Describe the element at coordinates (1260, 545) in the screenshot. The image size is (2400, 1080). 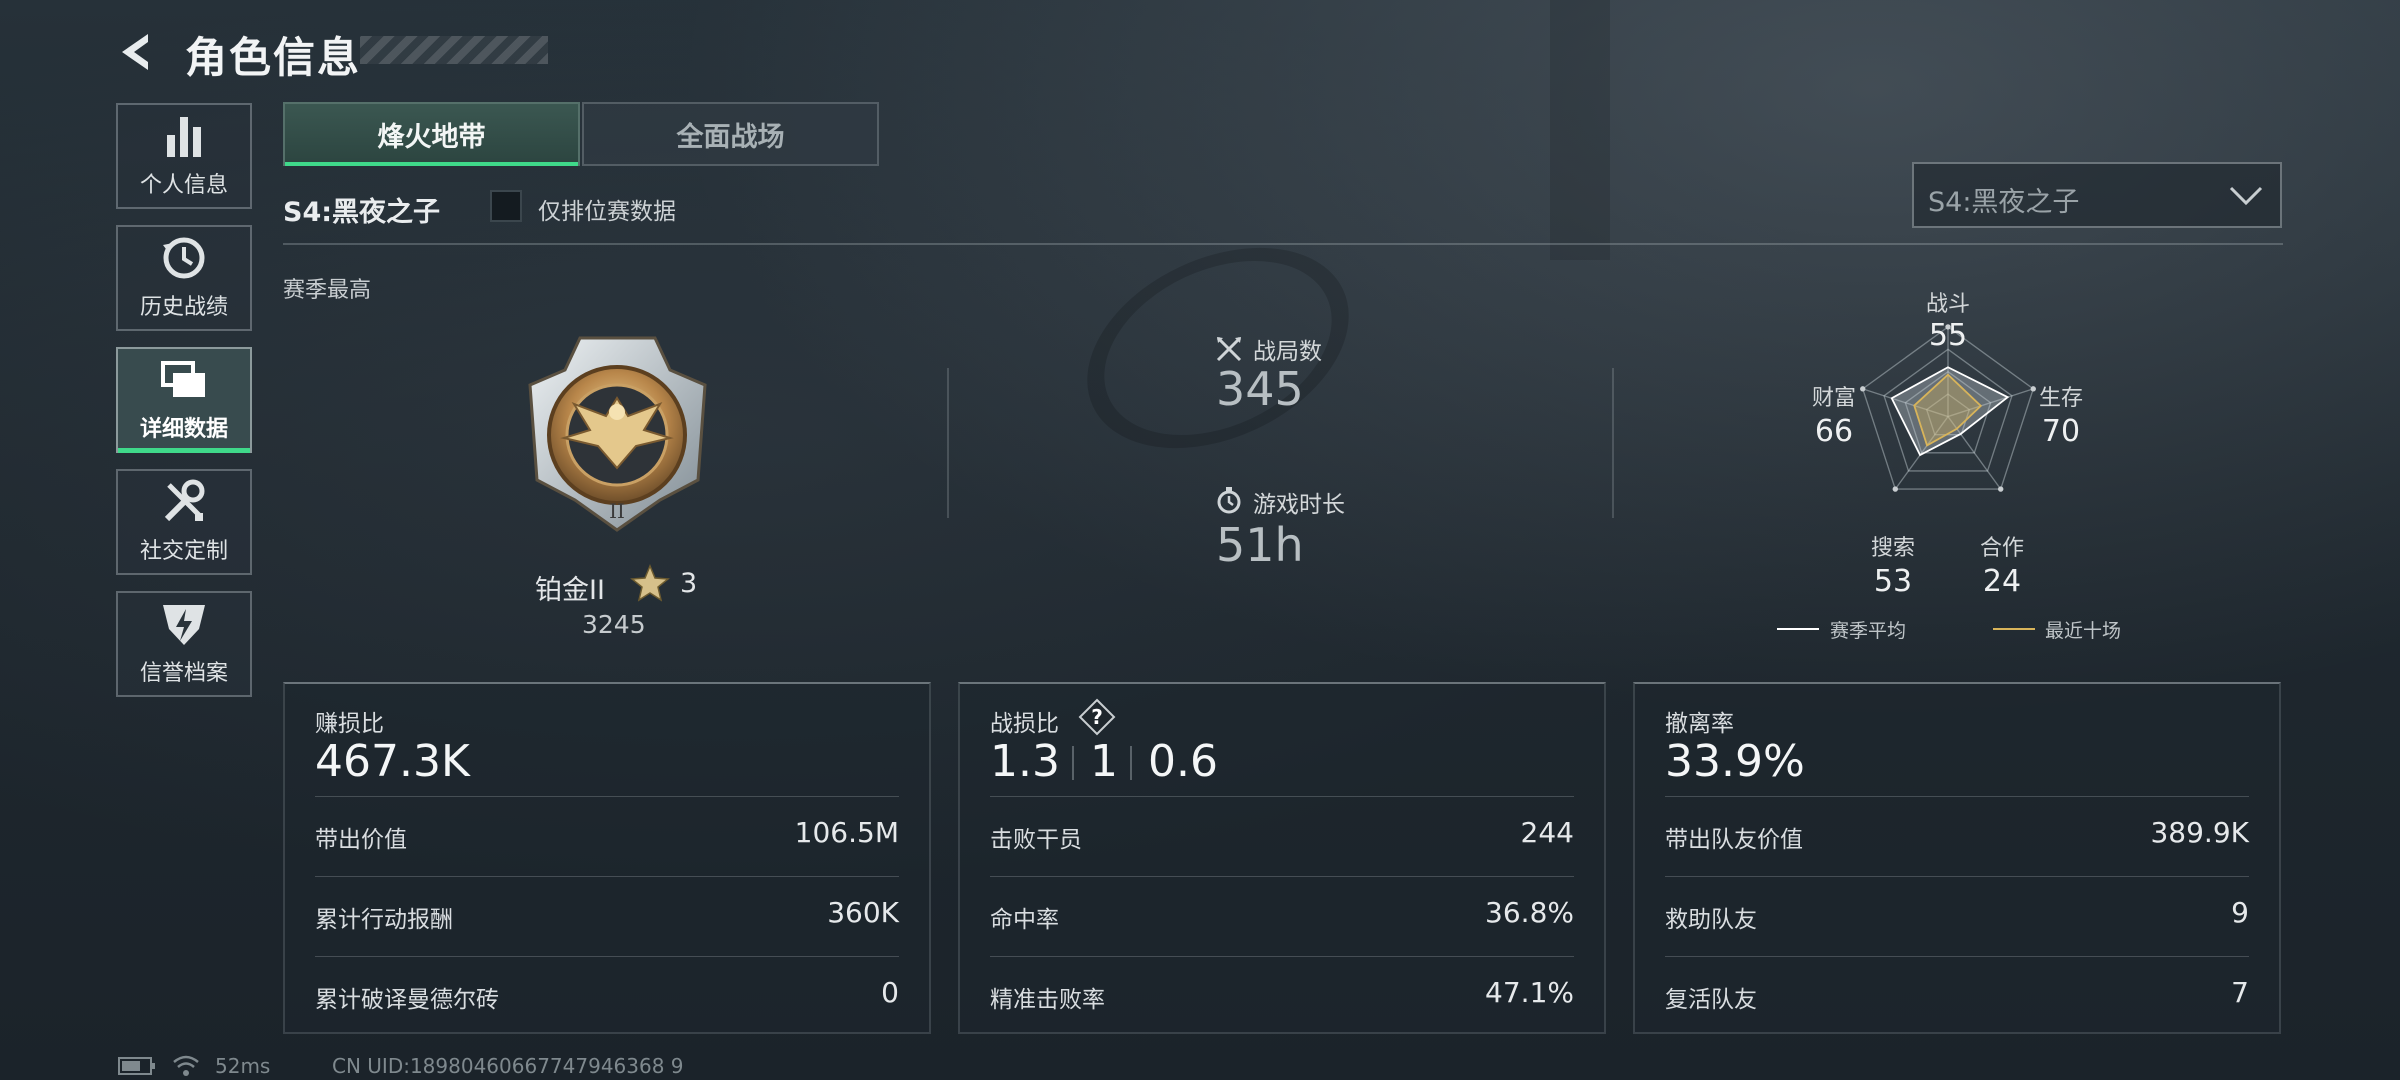
I see `play-time-value: 51h` at that location.